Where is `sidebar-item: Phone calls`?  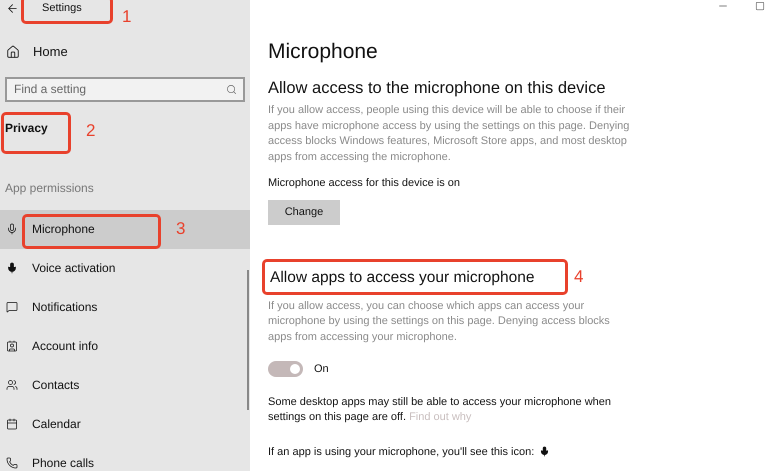
sidebar-item: Phone calls is located at coordinates (125, 457).